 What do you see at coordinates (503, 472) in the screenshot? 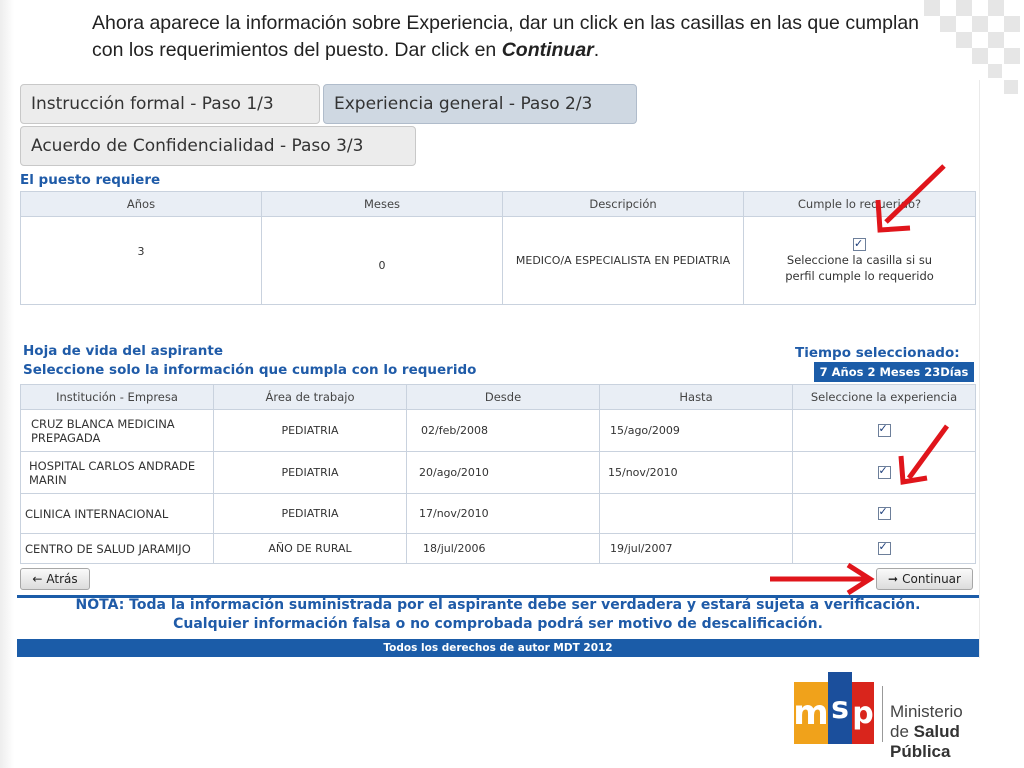
I see `from-cell: 20/ago/2010` at bounding box center [503, 472].